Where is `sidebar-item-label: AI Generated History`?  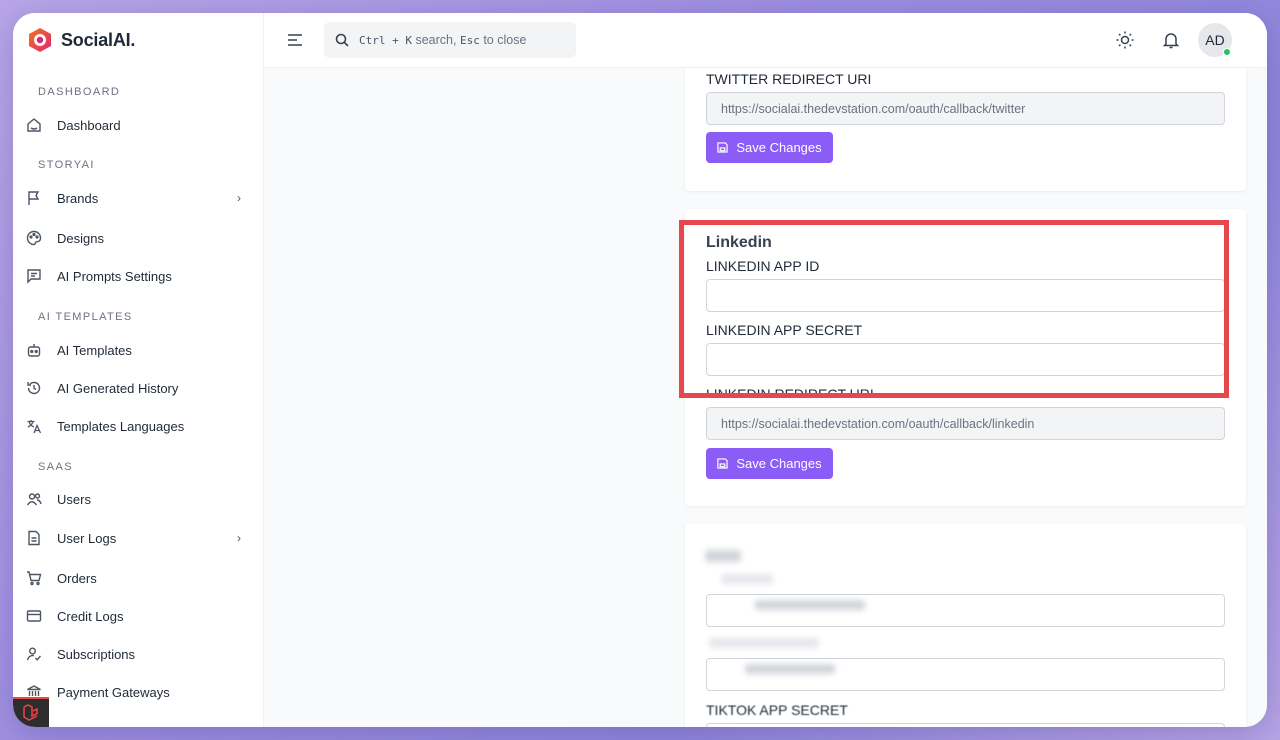
sidebar-item-label: AI Generated History is located at coordinates (118, 388).